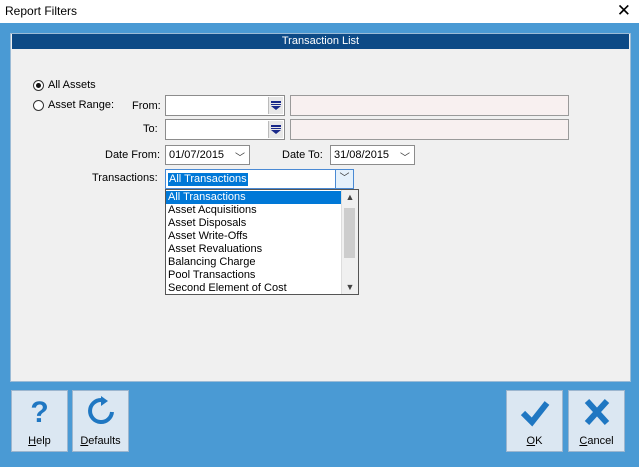  Describe the element at coordinates (350, 197) in the screenshot. I see `scroll-up-icon: ▲` at that location.